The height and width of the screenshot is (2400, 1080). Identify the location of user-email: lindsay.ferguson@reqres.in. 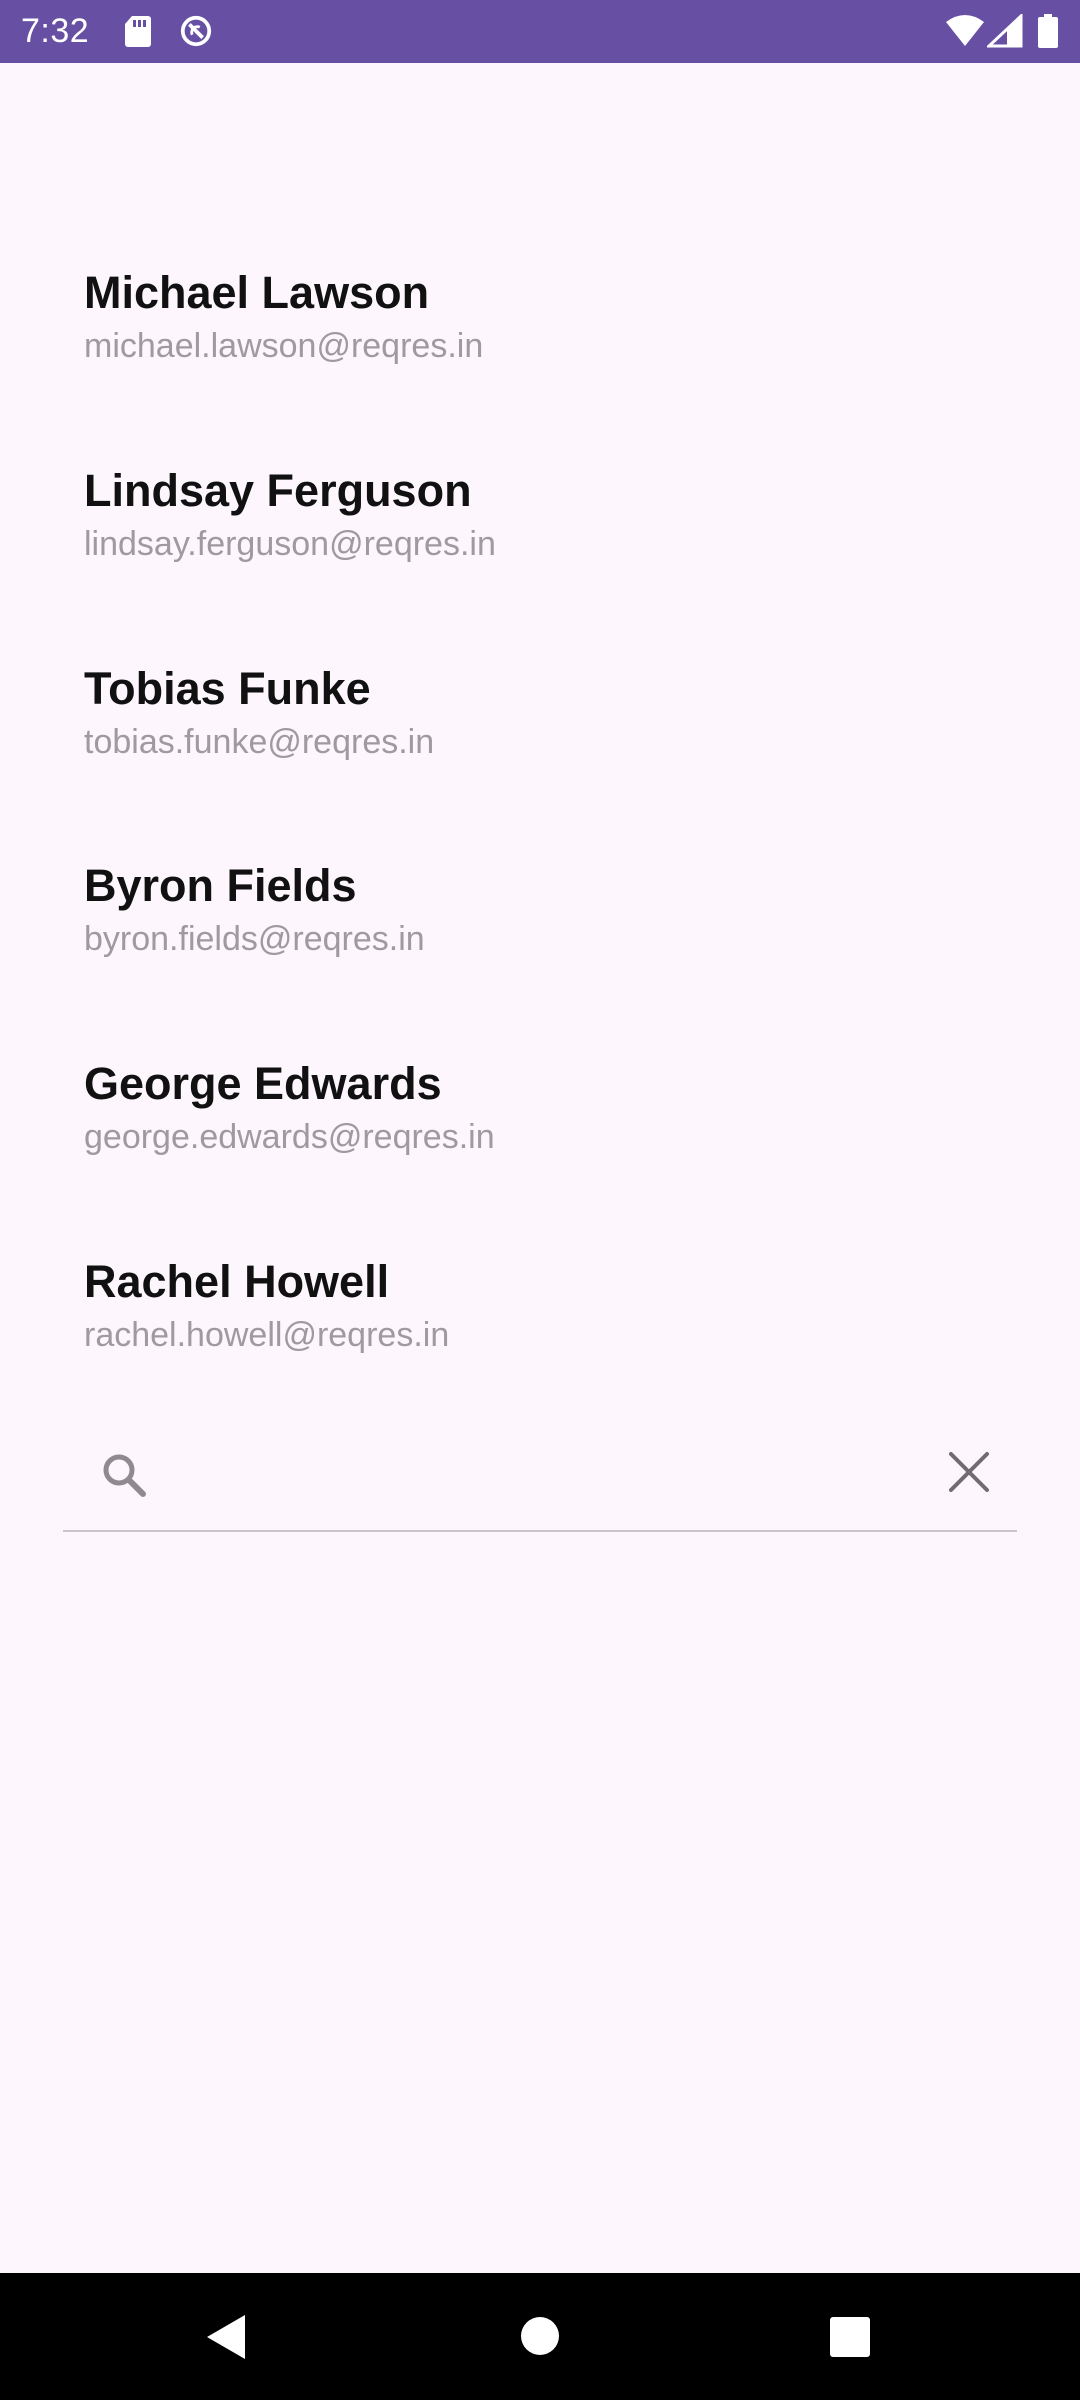
(290, 544).